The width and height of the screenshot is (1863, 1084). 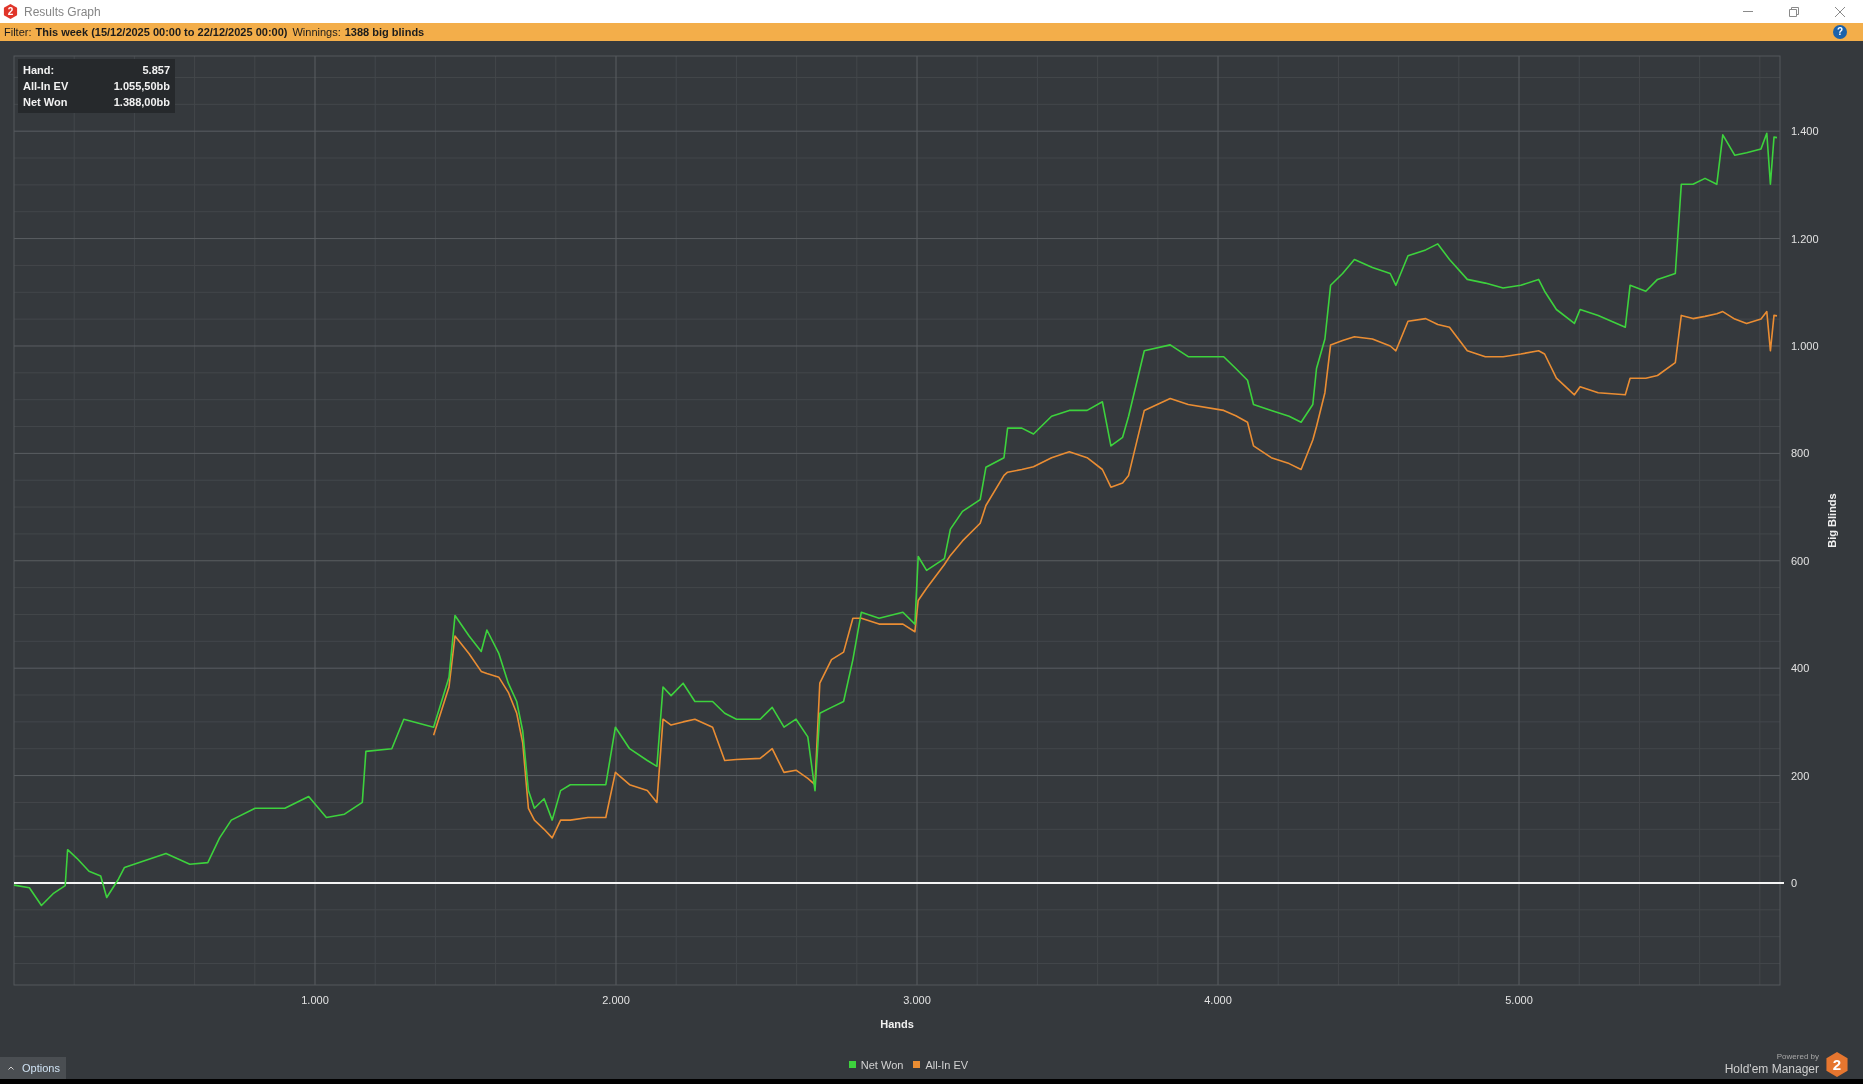 What do you see at coordinates (33, 1068) in the screenshot?
I see `options-button: Options` at bounding box center [33, 1068].